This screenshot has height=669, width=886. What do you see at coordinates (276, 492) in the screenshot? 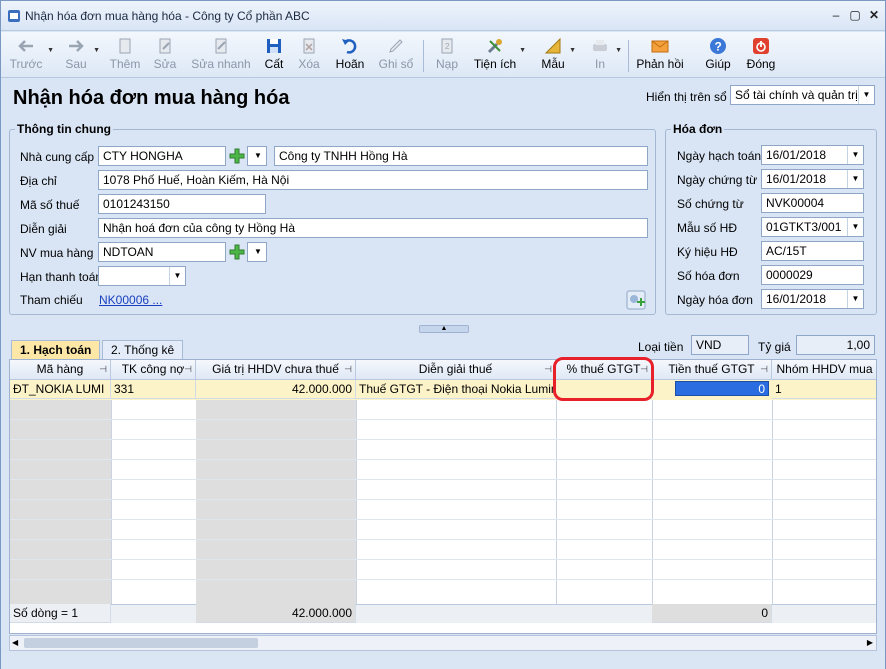
I see `value-col-bg` at bounding box center [276, 492].